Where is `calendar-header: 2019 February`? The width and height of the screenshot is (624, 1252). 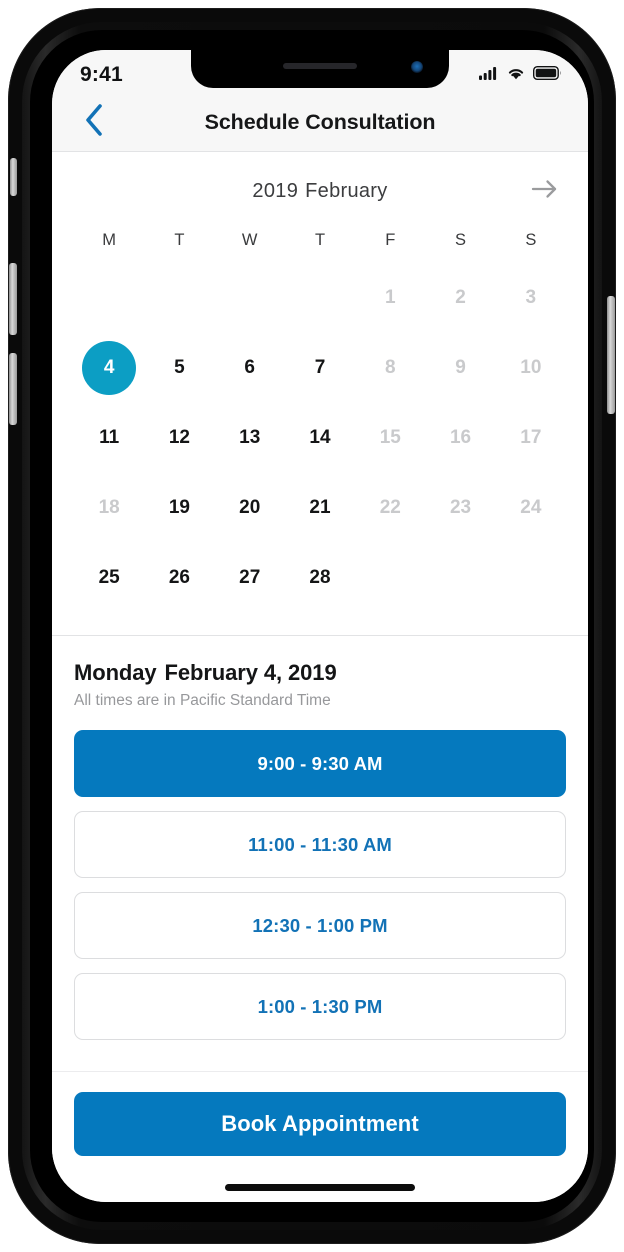
calendar-header: 2019 February is located at coordinates (320, 191).